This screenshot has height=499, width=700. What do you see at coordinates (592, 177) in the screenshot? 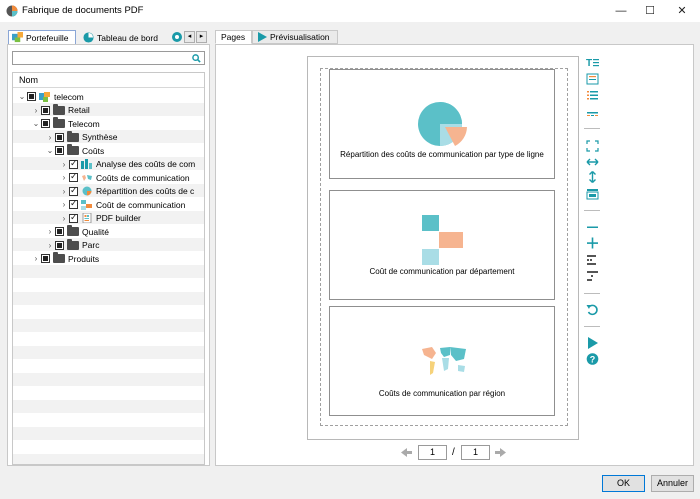
I see `fit-height-icon` at bounding box center [592, 177].